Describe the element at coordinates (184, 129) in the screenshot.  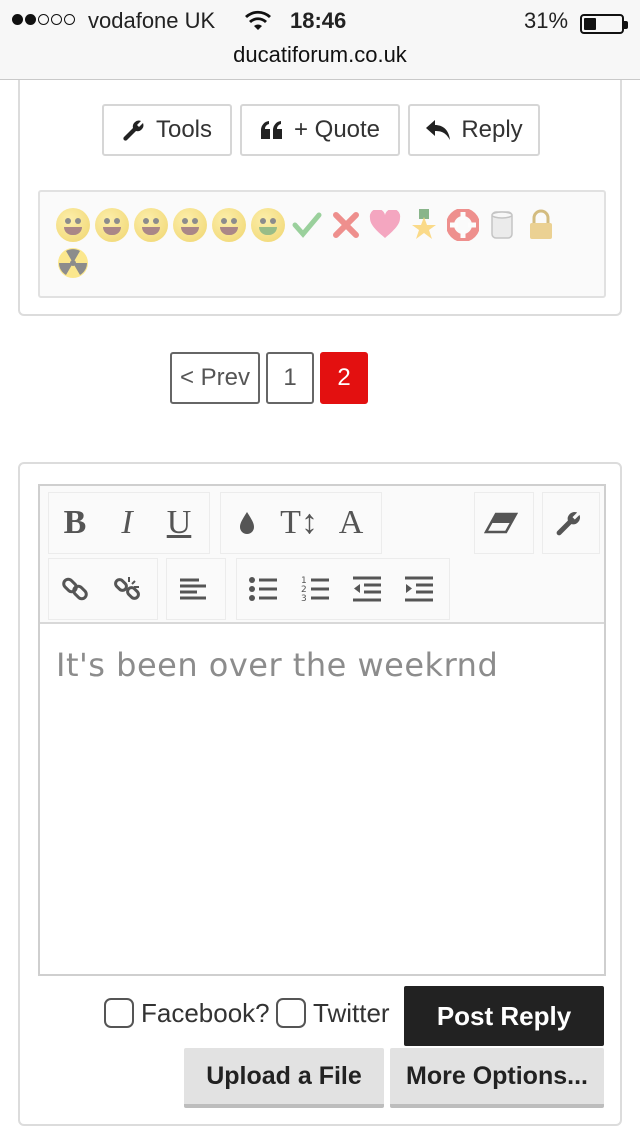
I see `tools-label: Tools` at that location.